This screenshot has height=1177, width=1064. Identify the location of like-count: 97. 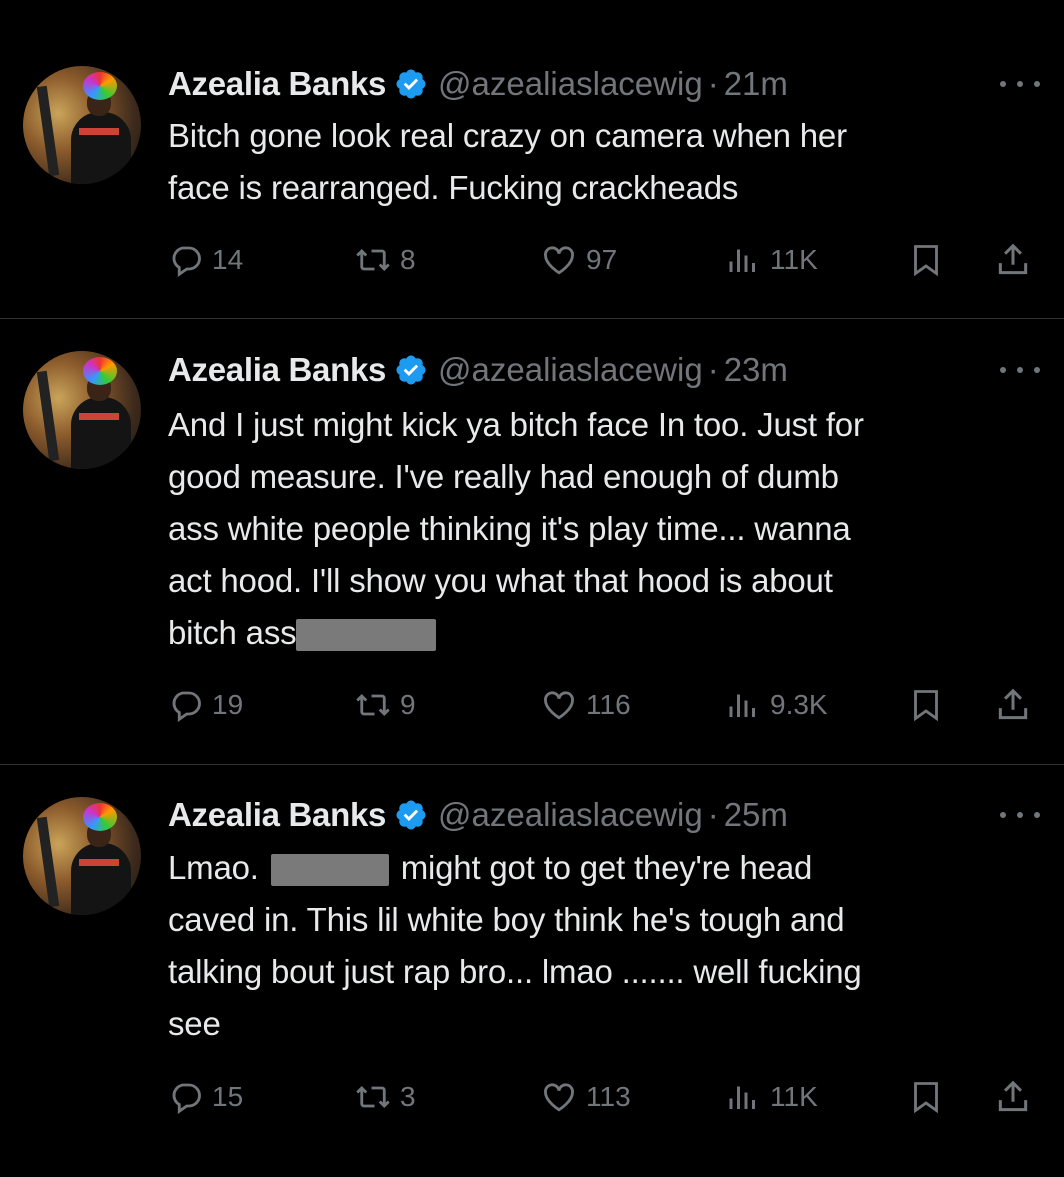
(602, 259).